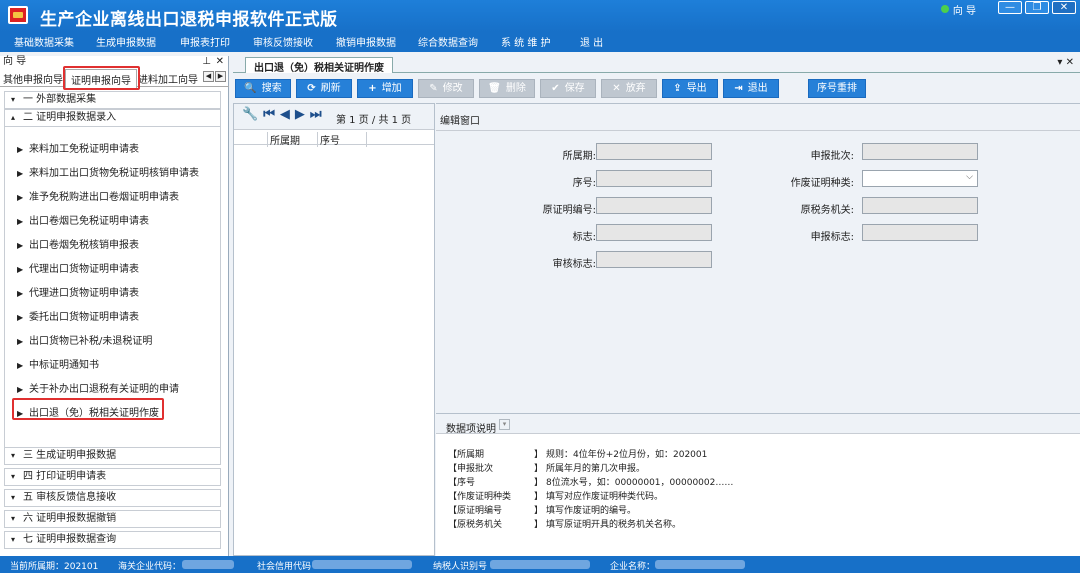 The width and height of the screenshot is (1080, 573). Describe the element at coordinates (334, 117) in the screenshot. I see `pager: 🔧 ⏮ ◀ ▶ ⏭ 第 1 页 / 共 1 页` at that location.